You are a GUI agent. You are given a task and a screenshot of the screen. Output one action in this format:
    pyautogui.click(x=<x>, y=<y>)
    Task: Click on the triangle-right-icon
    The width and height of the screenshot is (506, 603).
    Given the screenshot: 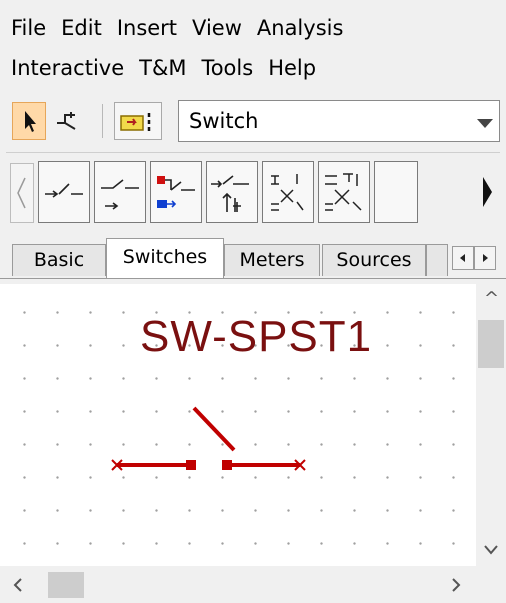 What is the action you would take?
    pyautogui.click(x=485, y=258)
    